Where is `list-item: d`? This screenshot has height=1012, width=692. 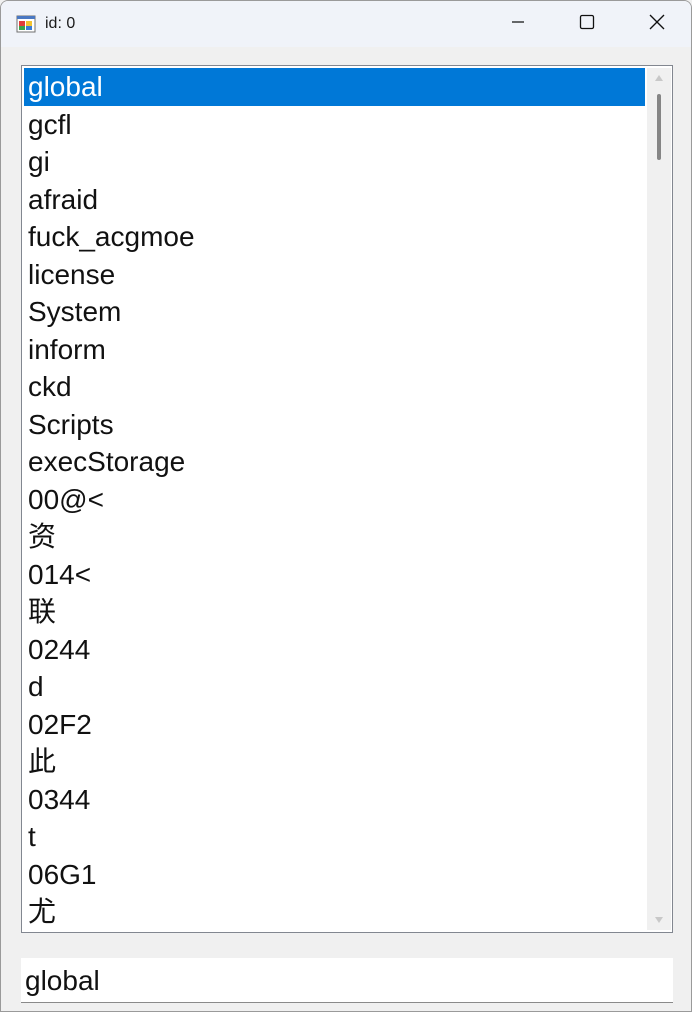 list-item: d is located at coordinates (334, 687).